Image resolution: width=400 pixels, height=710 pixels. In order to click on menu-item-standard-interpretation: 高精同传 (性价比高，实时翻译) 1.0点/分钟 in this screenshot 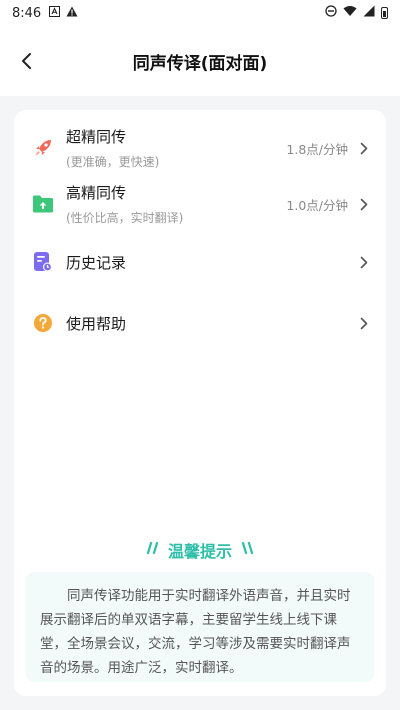, I will do `click(200, 204)`.